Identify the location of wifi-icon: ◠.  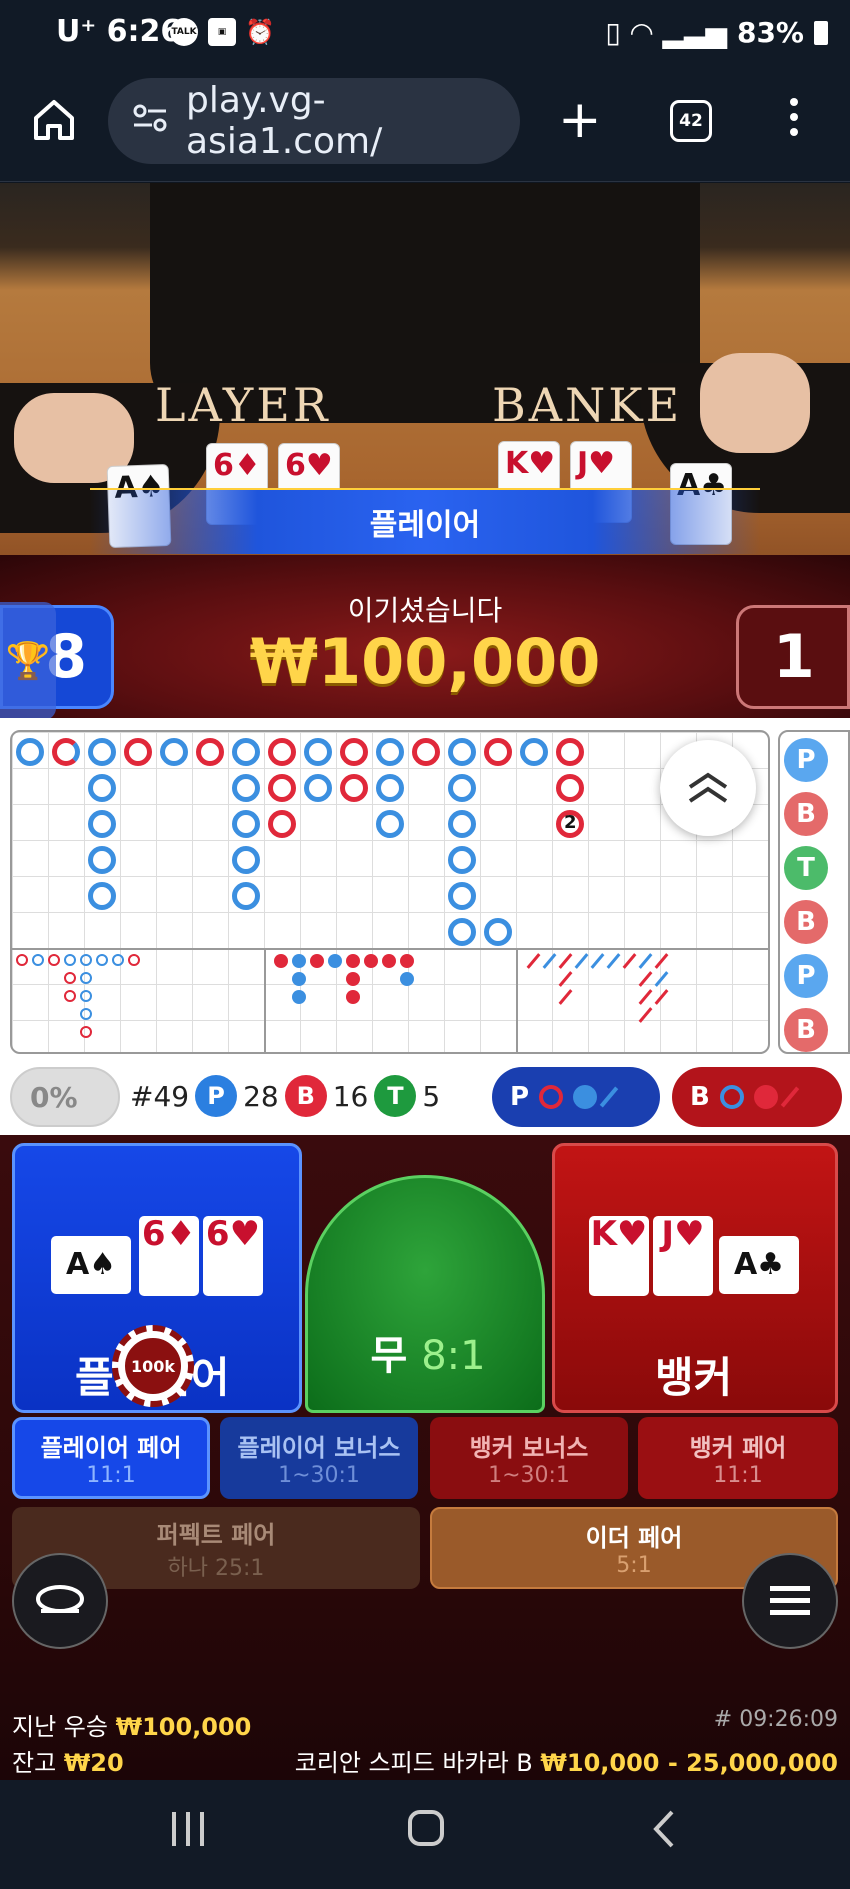
(641, 32).